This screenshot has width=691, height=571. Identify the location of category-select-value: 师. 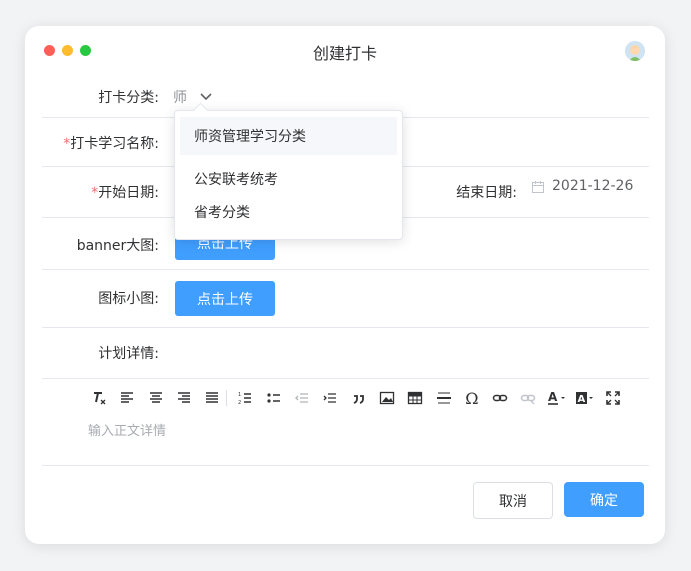
(180, 97).